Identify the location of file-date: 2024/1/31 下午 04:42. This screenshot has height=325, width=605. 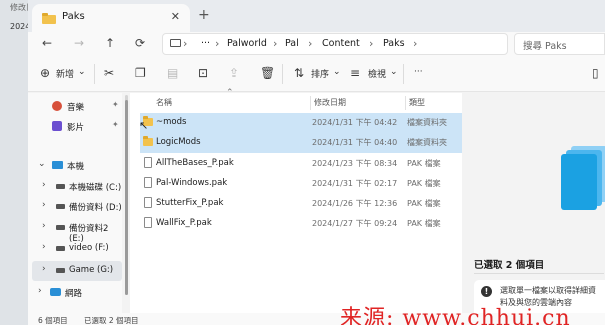
(355, 122).